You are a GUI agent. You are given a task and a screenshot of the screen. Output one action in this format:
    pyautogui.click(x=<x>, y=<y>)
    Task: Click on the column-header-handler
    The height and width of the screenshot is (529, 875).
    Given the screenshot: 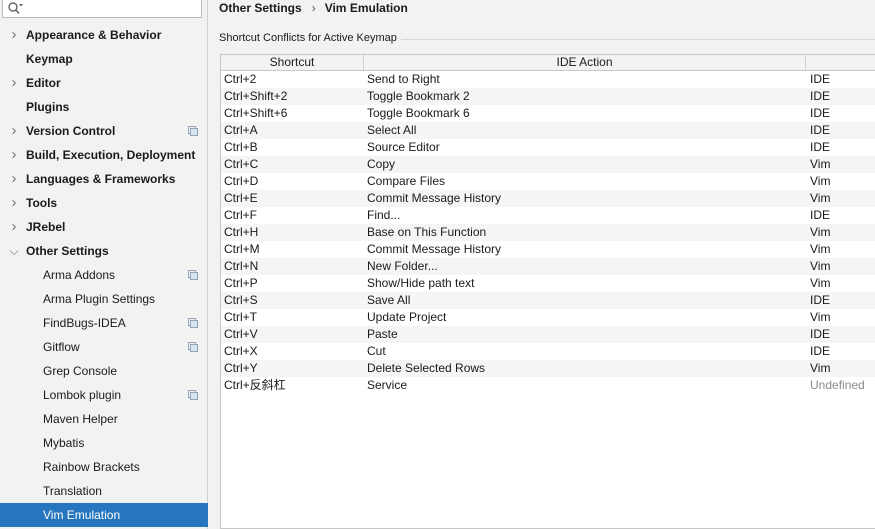 What is the action you would take?
    pyautogui.click(x=840, y=62)
    